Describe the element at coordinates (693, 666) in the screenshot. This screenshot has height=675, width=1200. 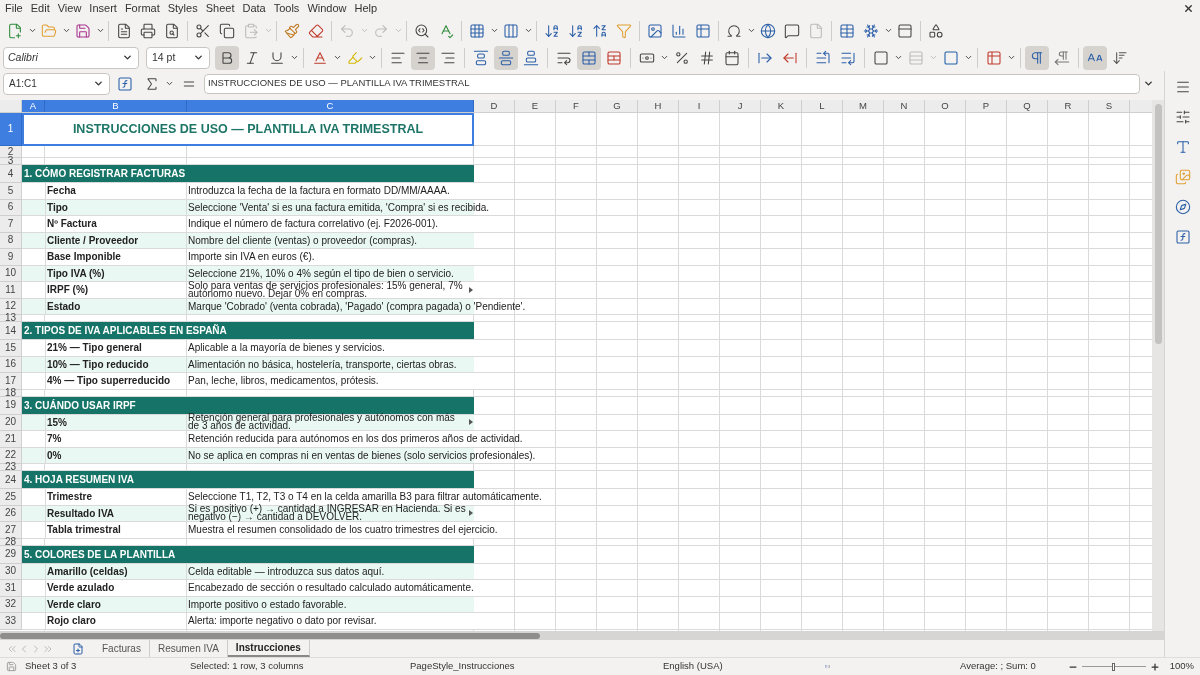
I see `language-status: English (USA)` at that location.